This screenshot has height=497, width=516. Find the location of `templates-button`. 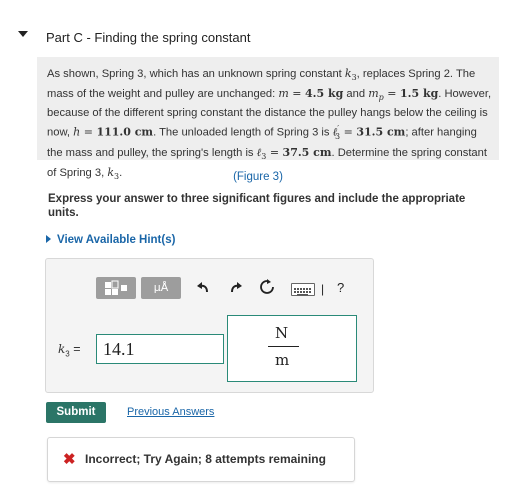

templates-button is located at coordinates (116, 288).